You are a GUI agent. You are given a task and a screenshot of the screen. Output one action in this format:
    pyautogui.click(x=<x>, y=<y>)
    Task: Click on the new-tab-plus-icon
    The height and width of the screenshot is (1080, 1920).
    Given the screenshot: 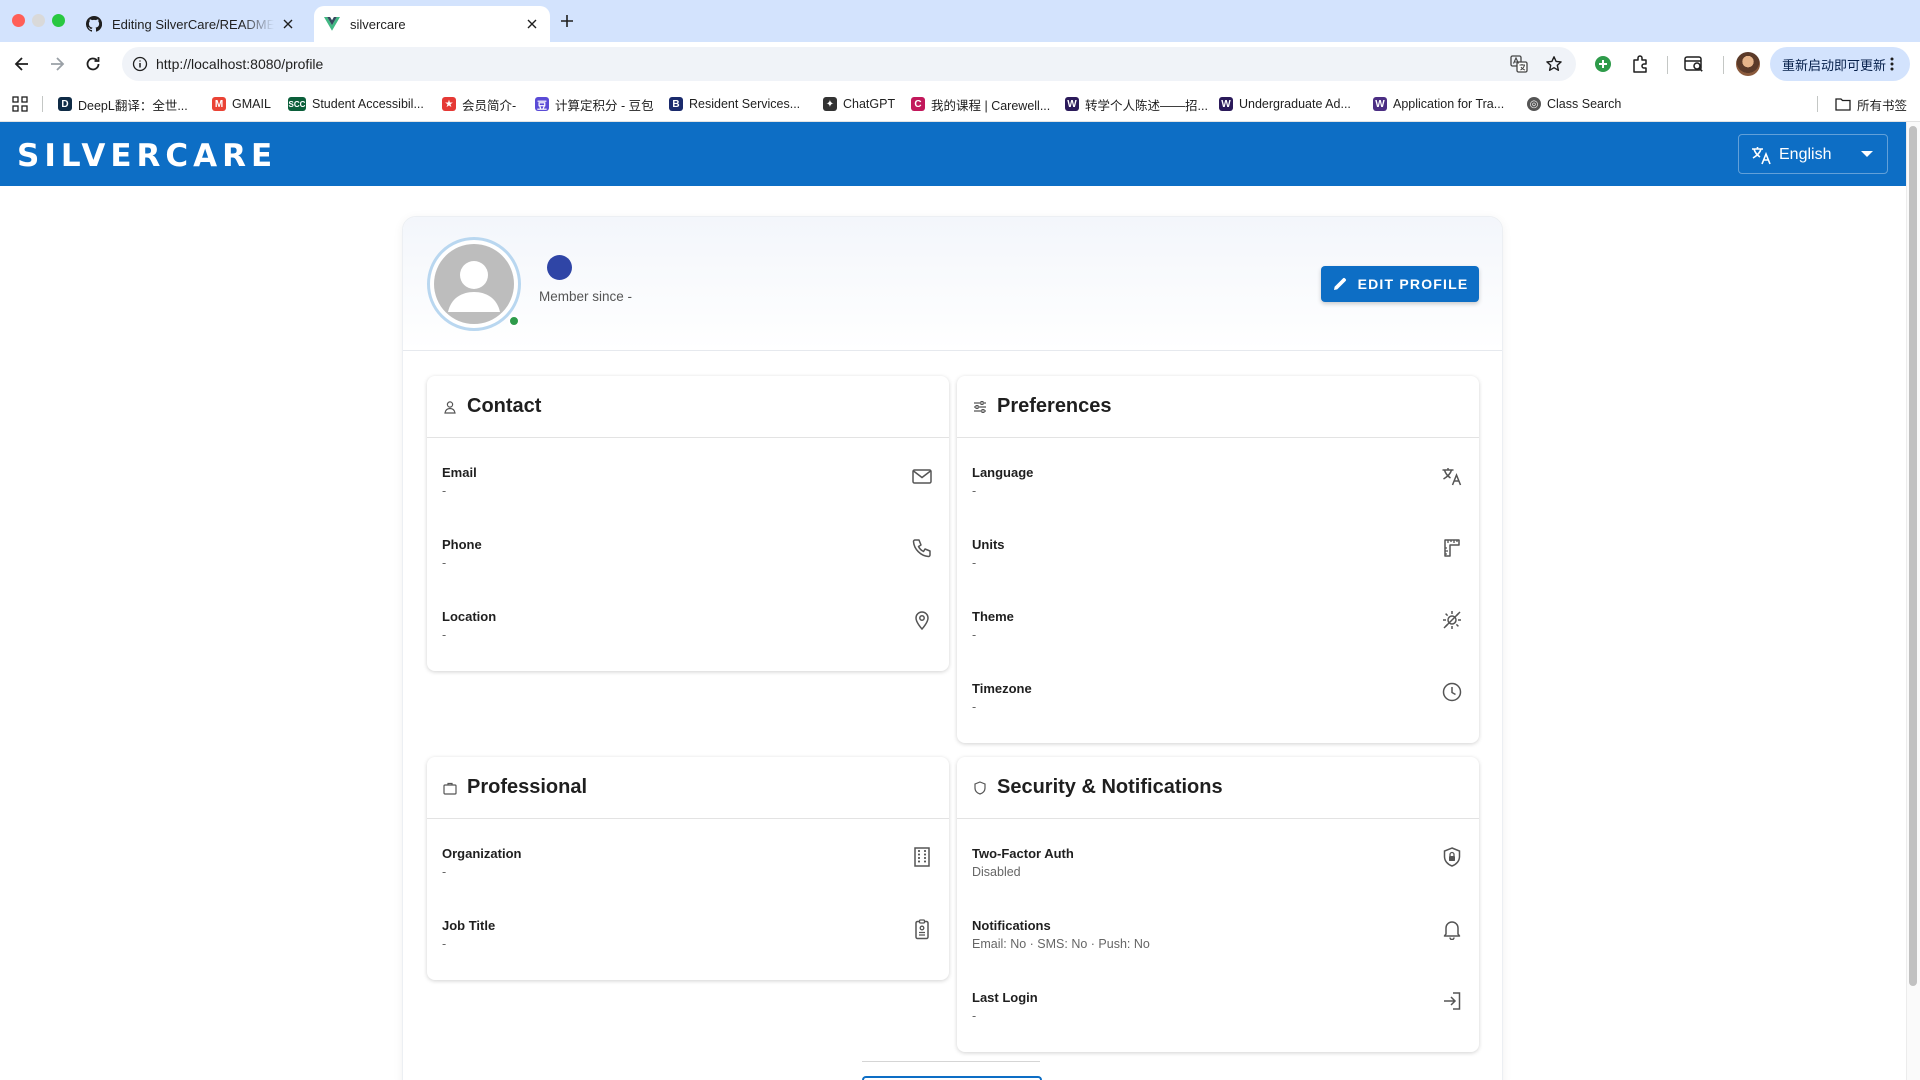 What is the action you would take?
    pyautogui.click(x=567, y=21)
    